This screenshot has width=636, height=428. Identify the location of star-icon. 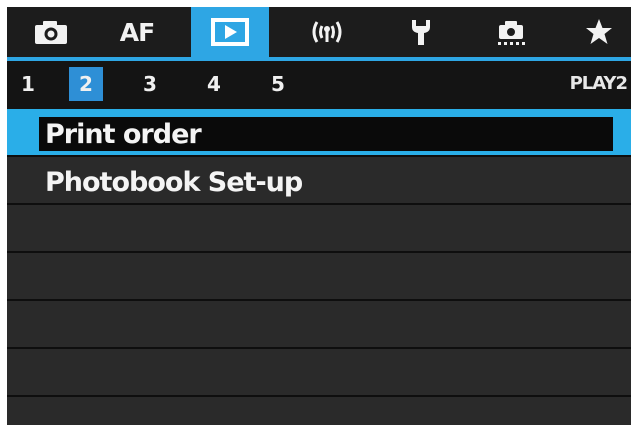
(599, 32).